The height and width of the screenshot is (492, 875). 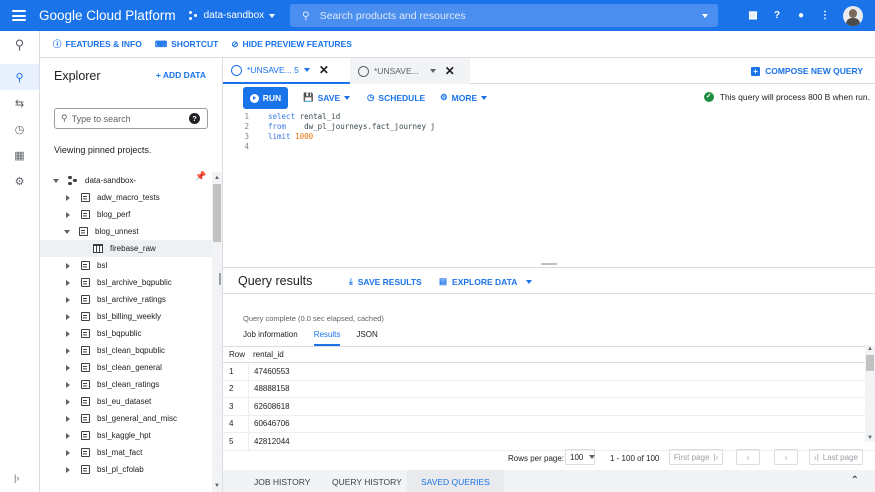 What do you see at coordinates (200, 176) in the screenshot?
I see `pin-icon: 📌` at bounding box center [200, 176].